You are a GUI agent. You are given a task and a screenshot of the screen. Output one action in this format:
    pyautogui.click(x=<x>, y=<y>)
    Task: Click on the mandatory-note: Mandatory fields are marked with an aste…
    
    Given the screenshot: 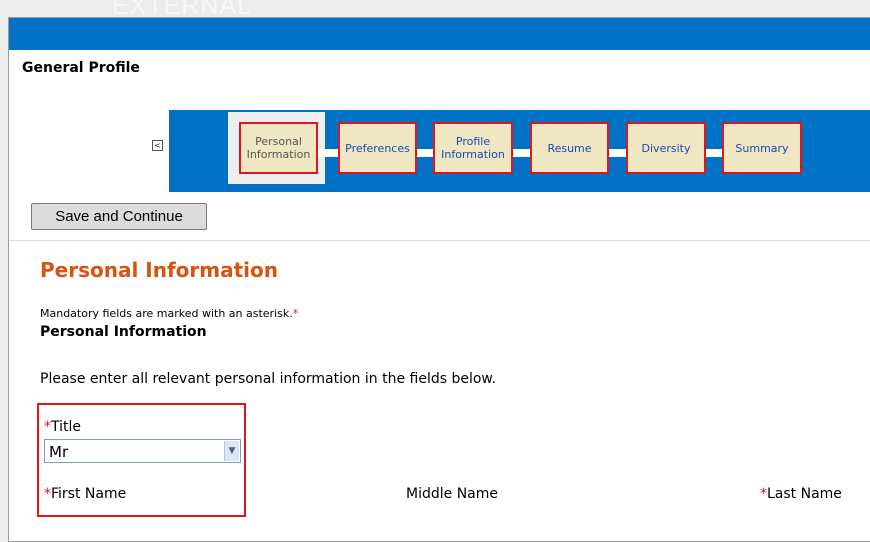 What is the action you would take?
    pyautogui.click(x=169, y=313)
    